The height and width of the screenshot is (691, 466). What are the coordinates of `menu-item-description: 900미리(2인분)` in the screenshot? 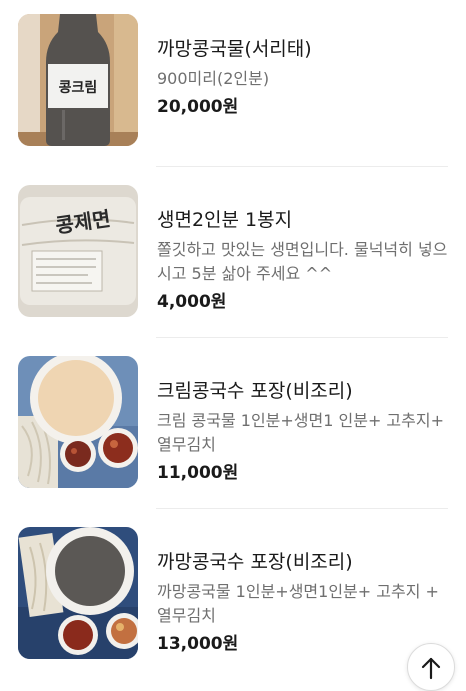 It's located at (213, 78).